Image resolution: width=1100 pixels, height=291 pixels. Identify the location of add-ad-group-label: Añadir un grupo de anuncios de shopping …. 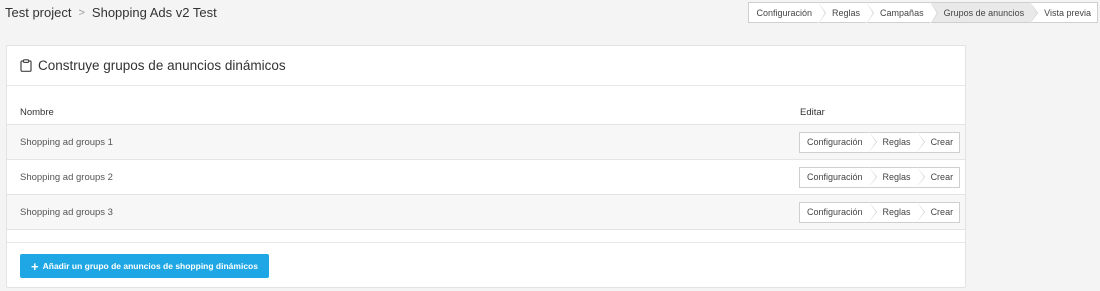
(150, 266).